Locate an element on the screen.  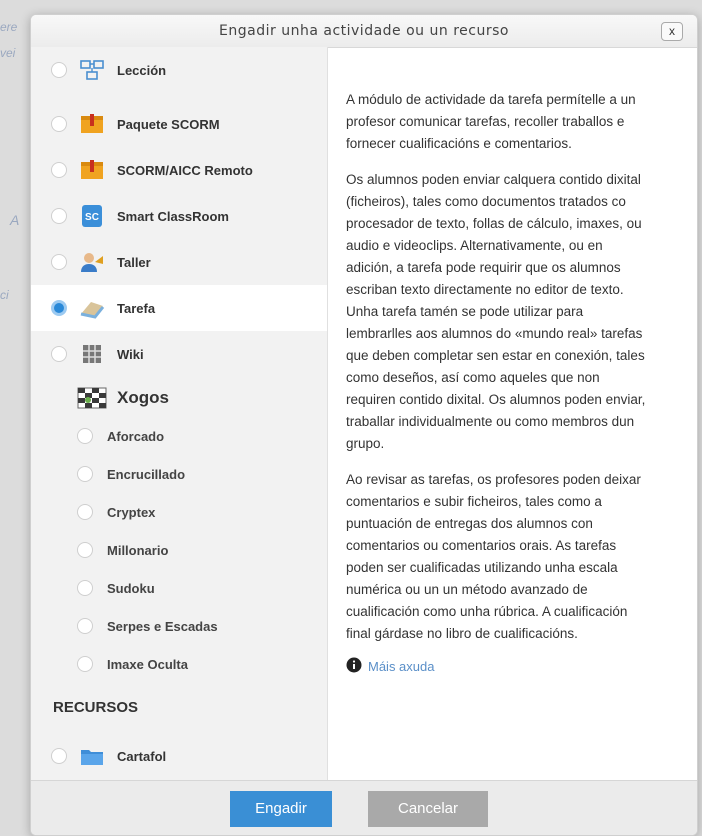
scorm-package-icon is located at coordinates (92, 124).